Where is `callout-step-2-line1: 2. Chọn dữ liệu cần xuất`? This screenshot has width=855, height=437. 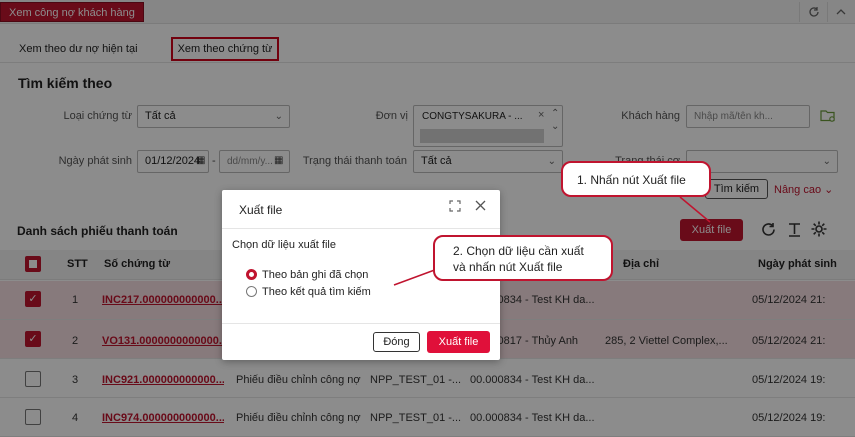
callout-step-2-line1: 2. Chọn dữ liệu cần xuất is located at coordinates (518, 251).